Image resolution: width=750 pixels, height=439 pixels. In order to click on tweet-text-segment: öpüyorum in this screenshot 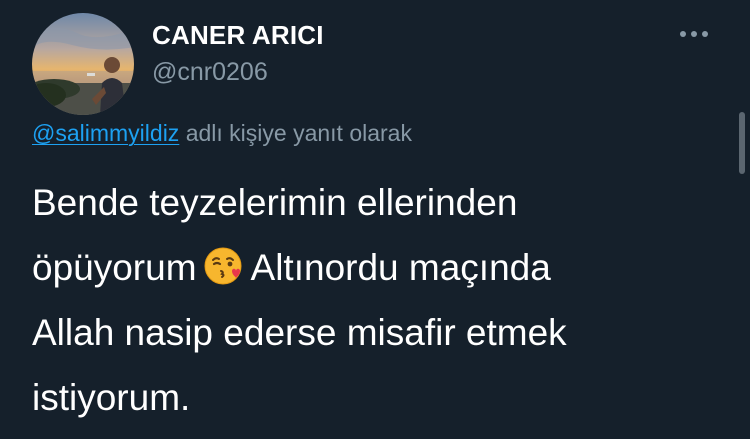, I will do `click(114, 267)`.